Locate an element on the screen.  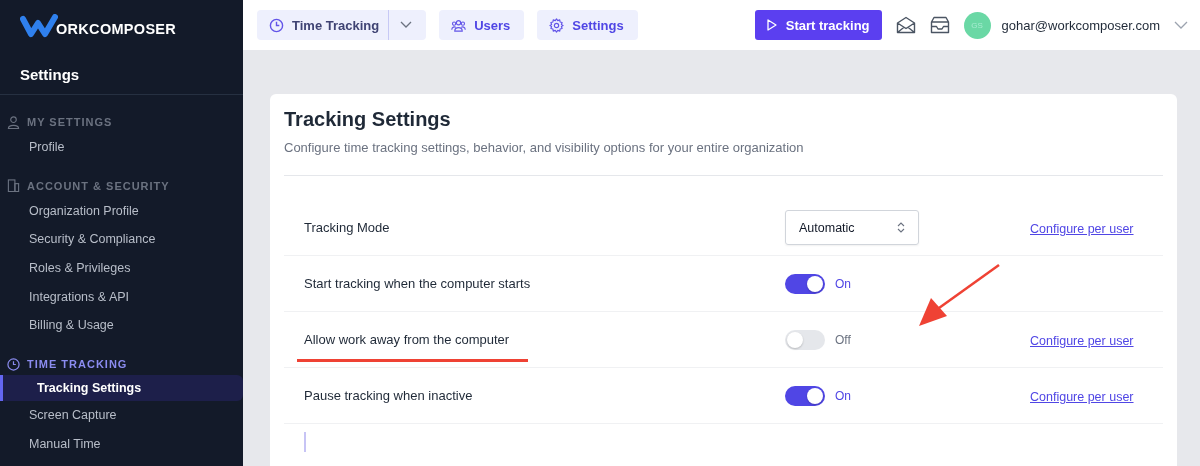
envelope-icon is located at coordinates (905, 25).